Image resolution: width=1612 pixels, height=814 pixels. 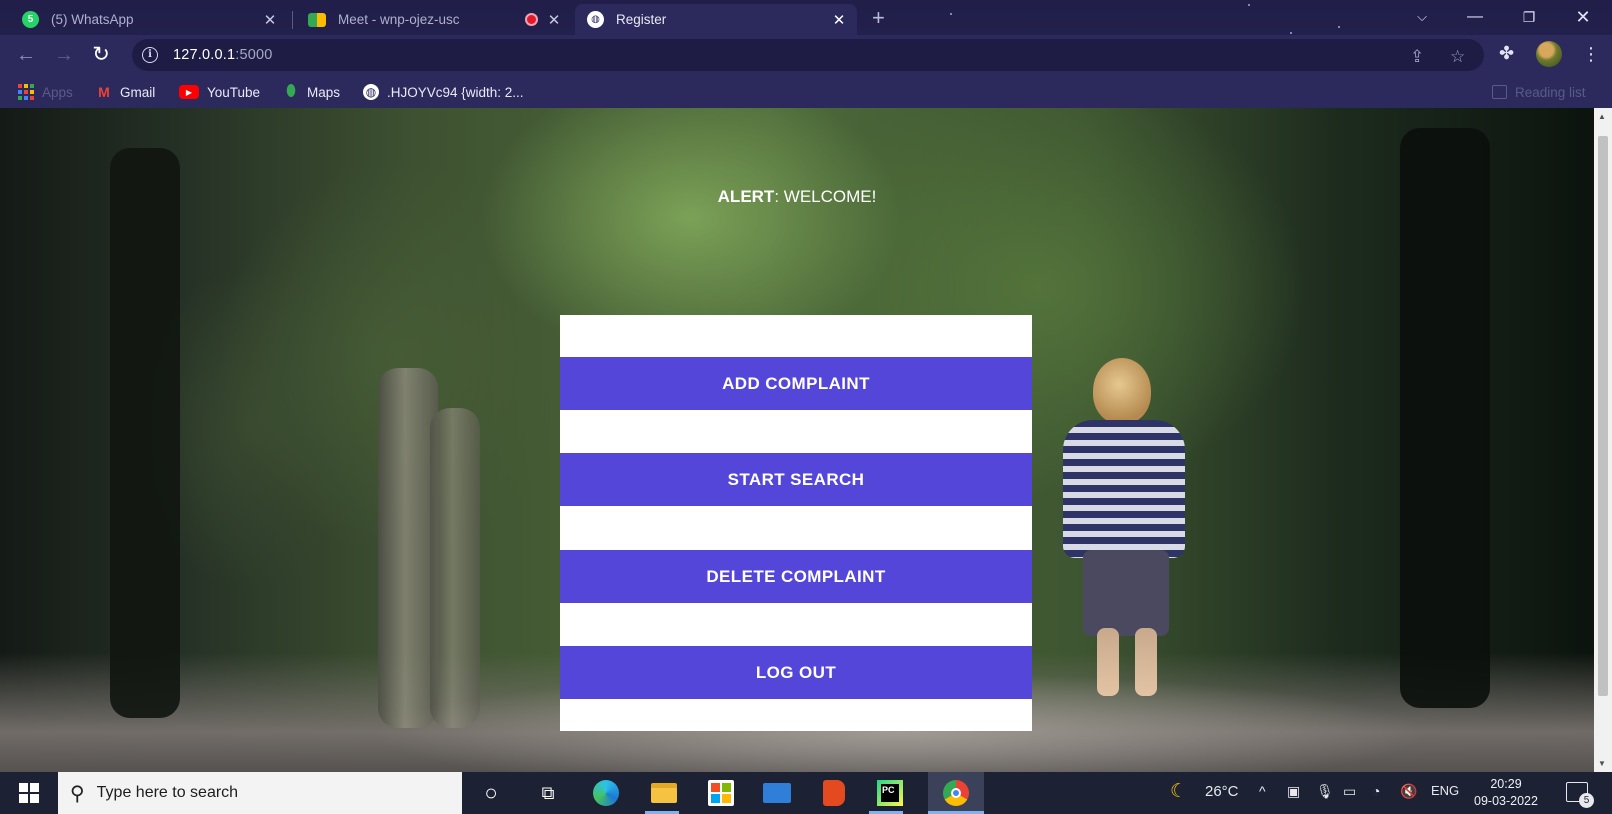 I want to click on pycharm-icon: PC, so click(x=890, y=793).